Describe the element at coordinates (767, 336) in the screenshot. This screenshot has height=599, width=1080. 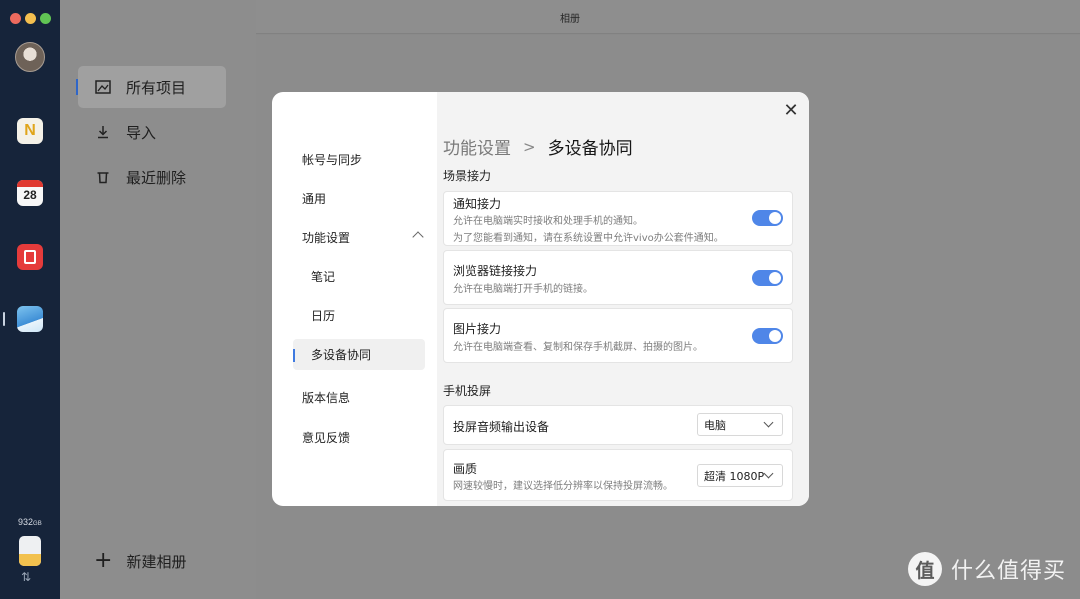
I see `image-handoff-toggle` at that location.